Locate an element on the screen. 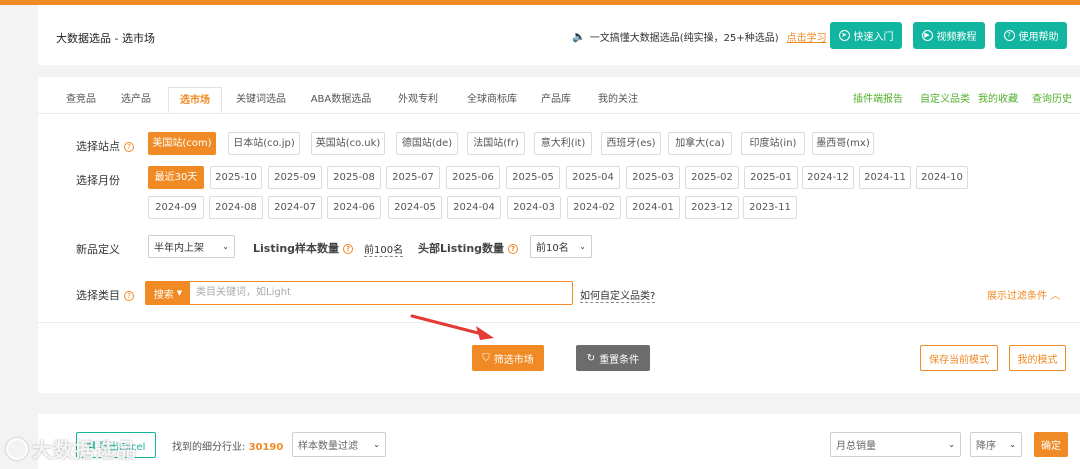 This screenshot has width=1080, height=469. app-title: 大数据选品 - 选市场 is located at coordinates (105, 38).